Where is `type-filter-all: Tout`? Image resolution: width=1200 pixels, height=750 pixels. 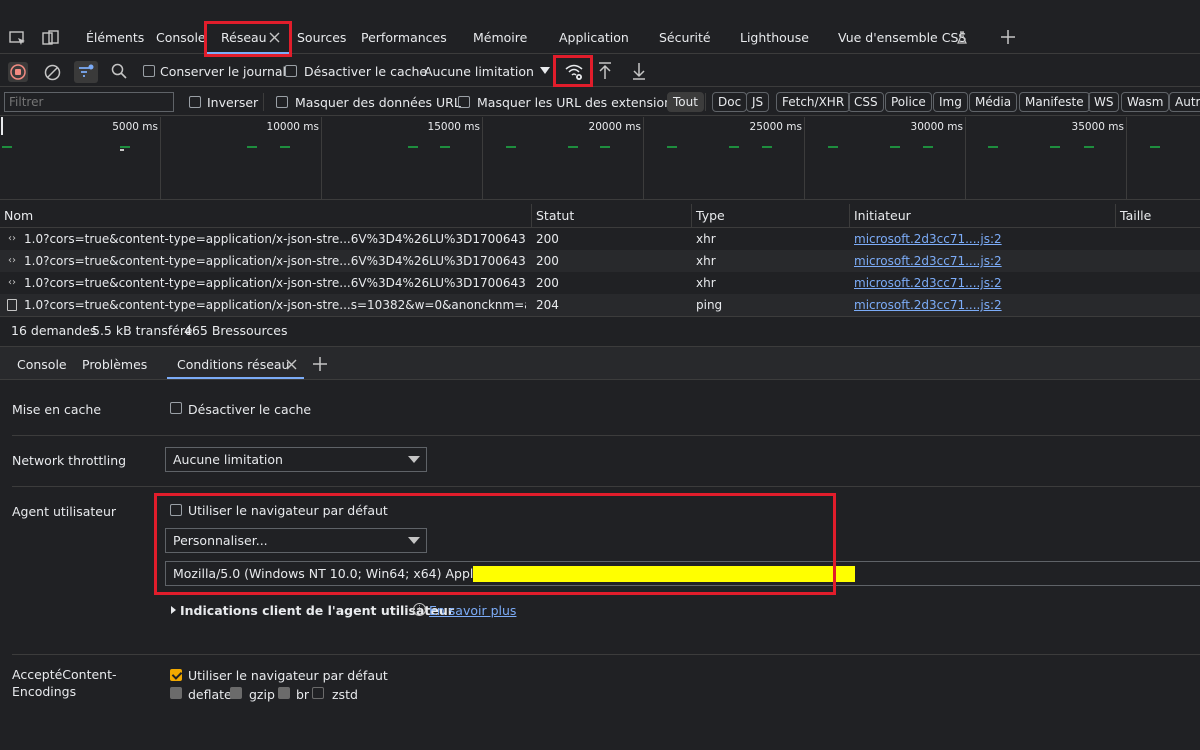 type-filter-all: Tout is located at coordinates (685, 102).